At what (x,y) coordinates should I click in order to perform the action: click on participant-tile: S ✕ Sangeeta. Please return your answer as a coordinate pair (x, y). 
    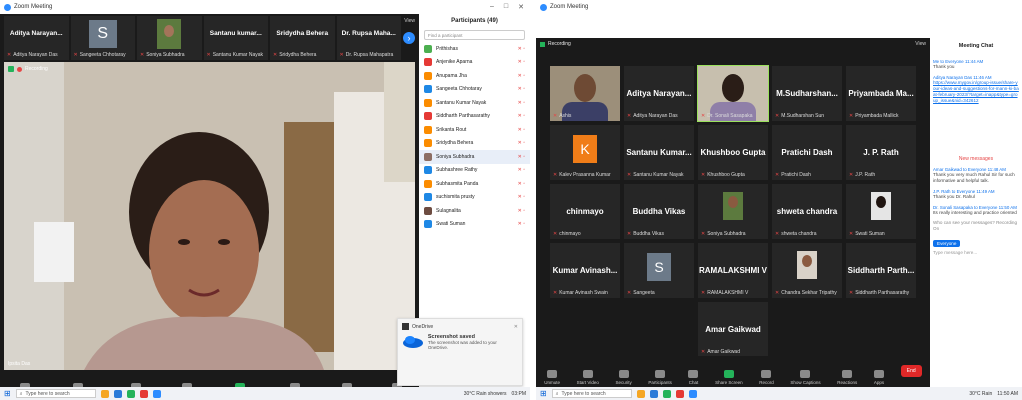
    Looking at the image, I should click on (659, 270).